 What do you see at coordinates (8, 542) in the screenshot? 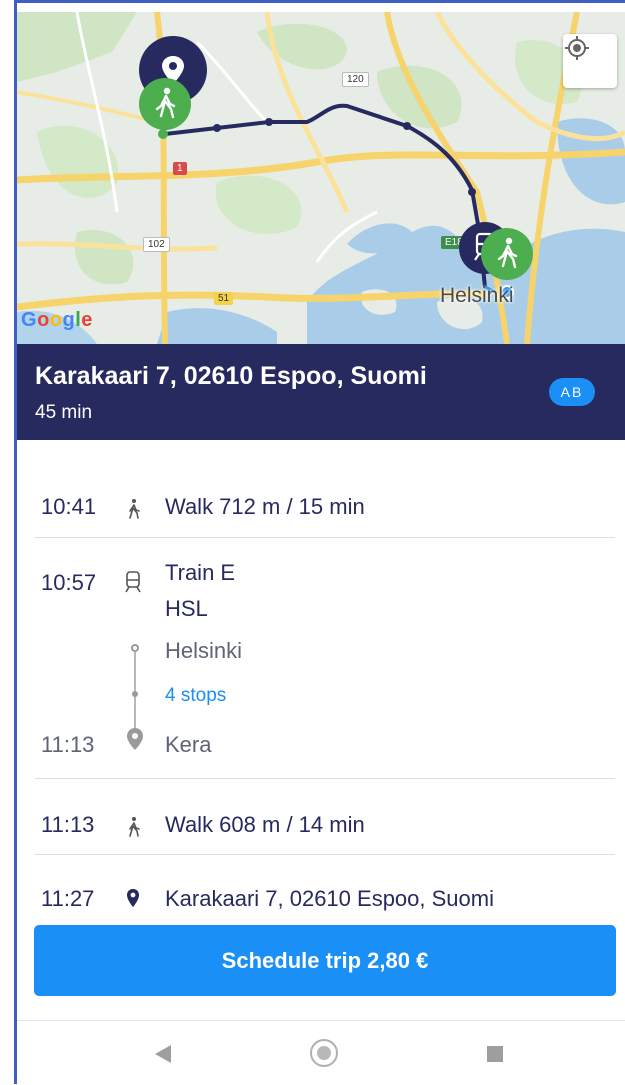
I see `window-frame-left` at bounding box center [8, 542].